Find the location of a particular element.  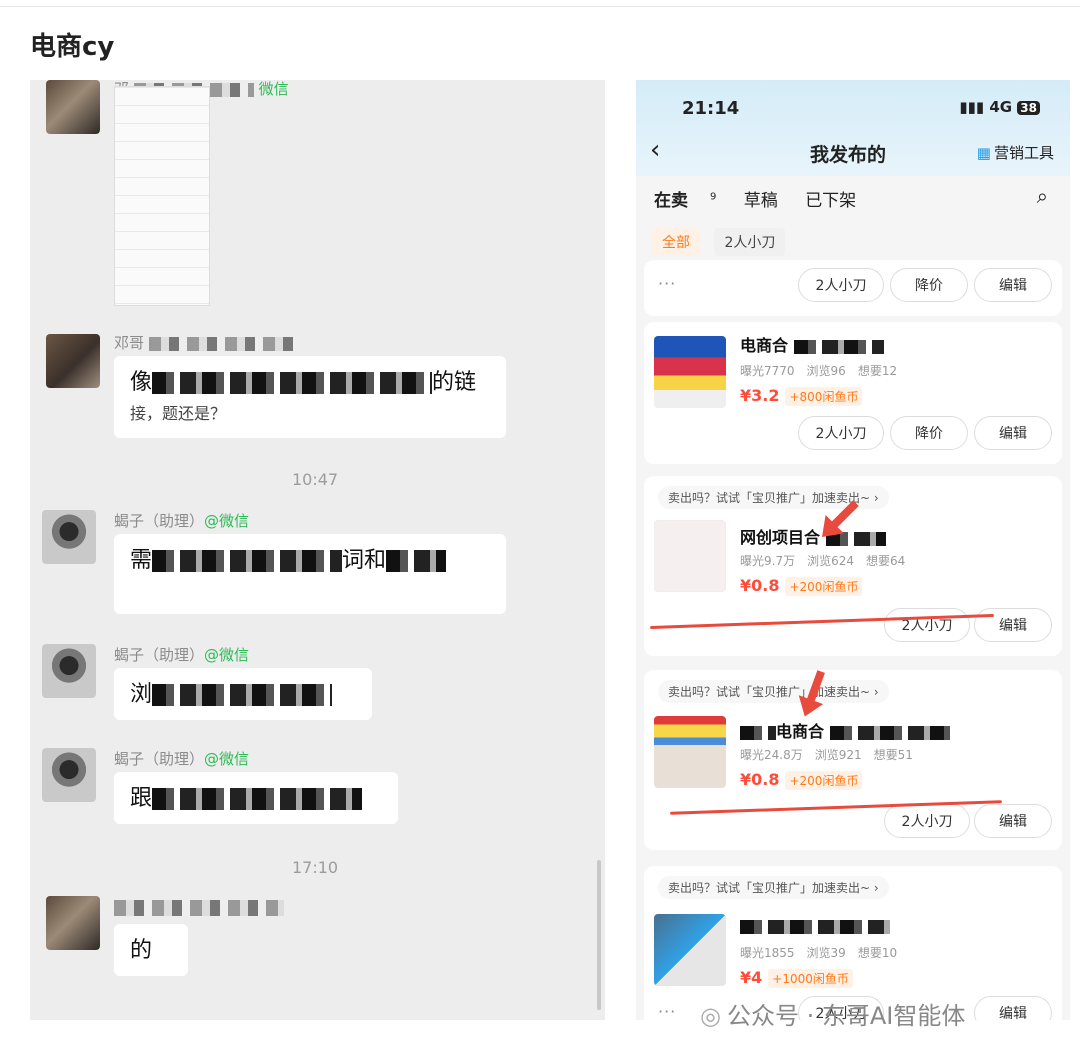

message-bubble: 需 词和 is located at coordinates (310, 574).